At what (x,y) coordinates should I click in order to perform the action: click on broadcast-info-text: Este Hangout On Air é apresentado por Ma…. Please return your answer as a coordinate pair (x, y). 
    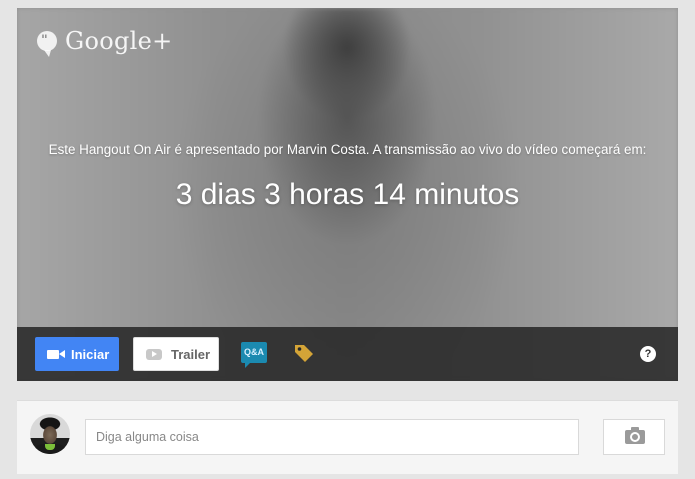
    Looking at the image, I should click on (347, 149).